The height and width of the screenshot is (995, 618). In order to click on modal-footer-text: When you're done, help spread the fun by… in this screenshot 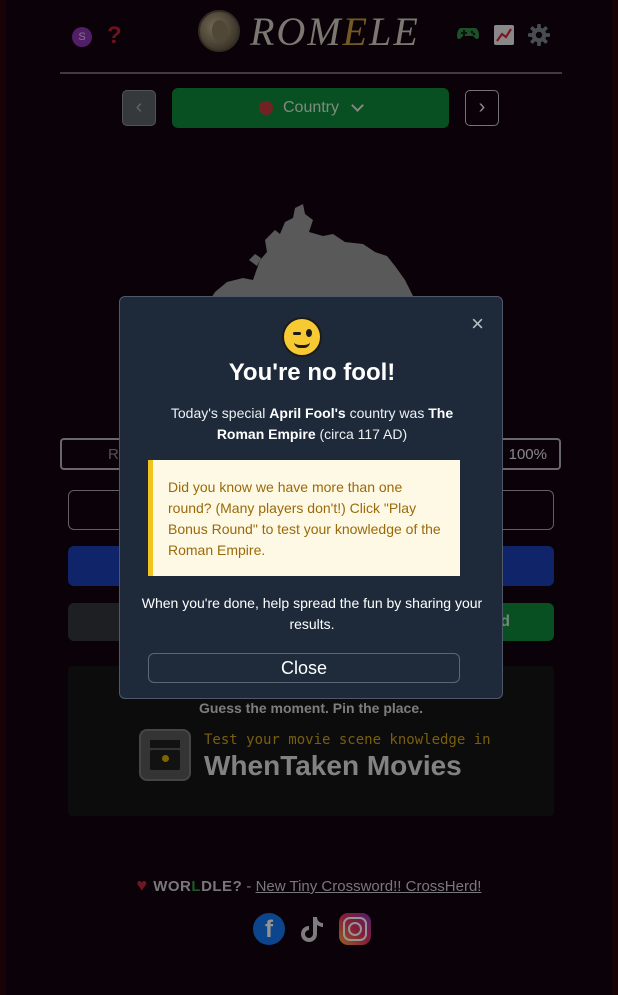, I will do `click(312, 613)`.